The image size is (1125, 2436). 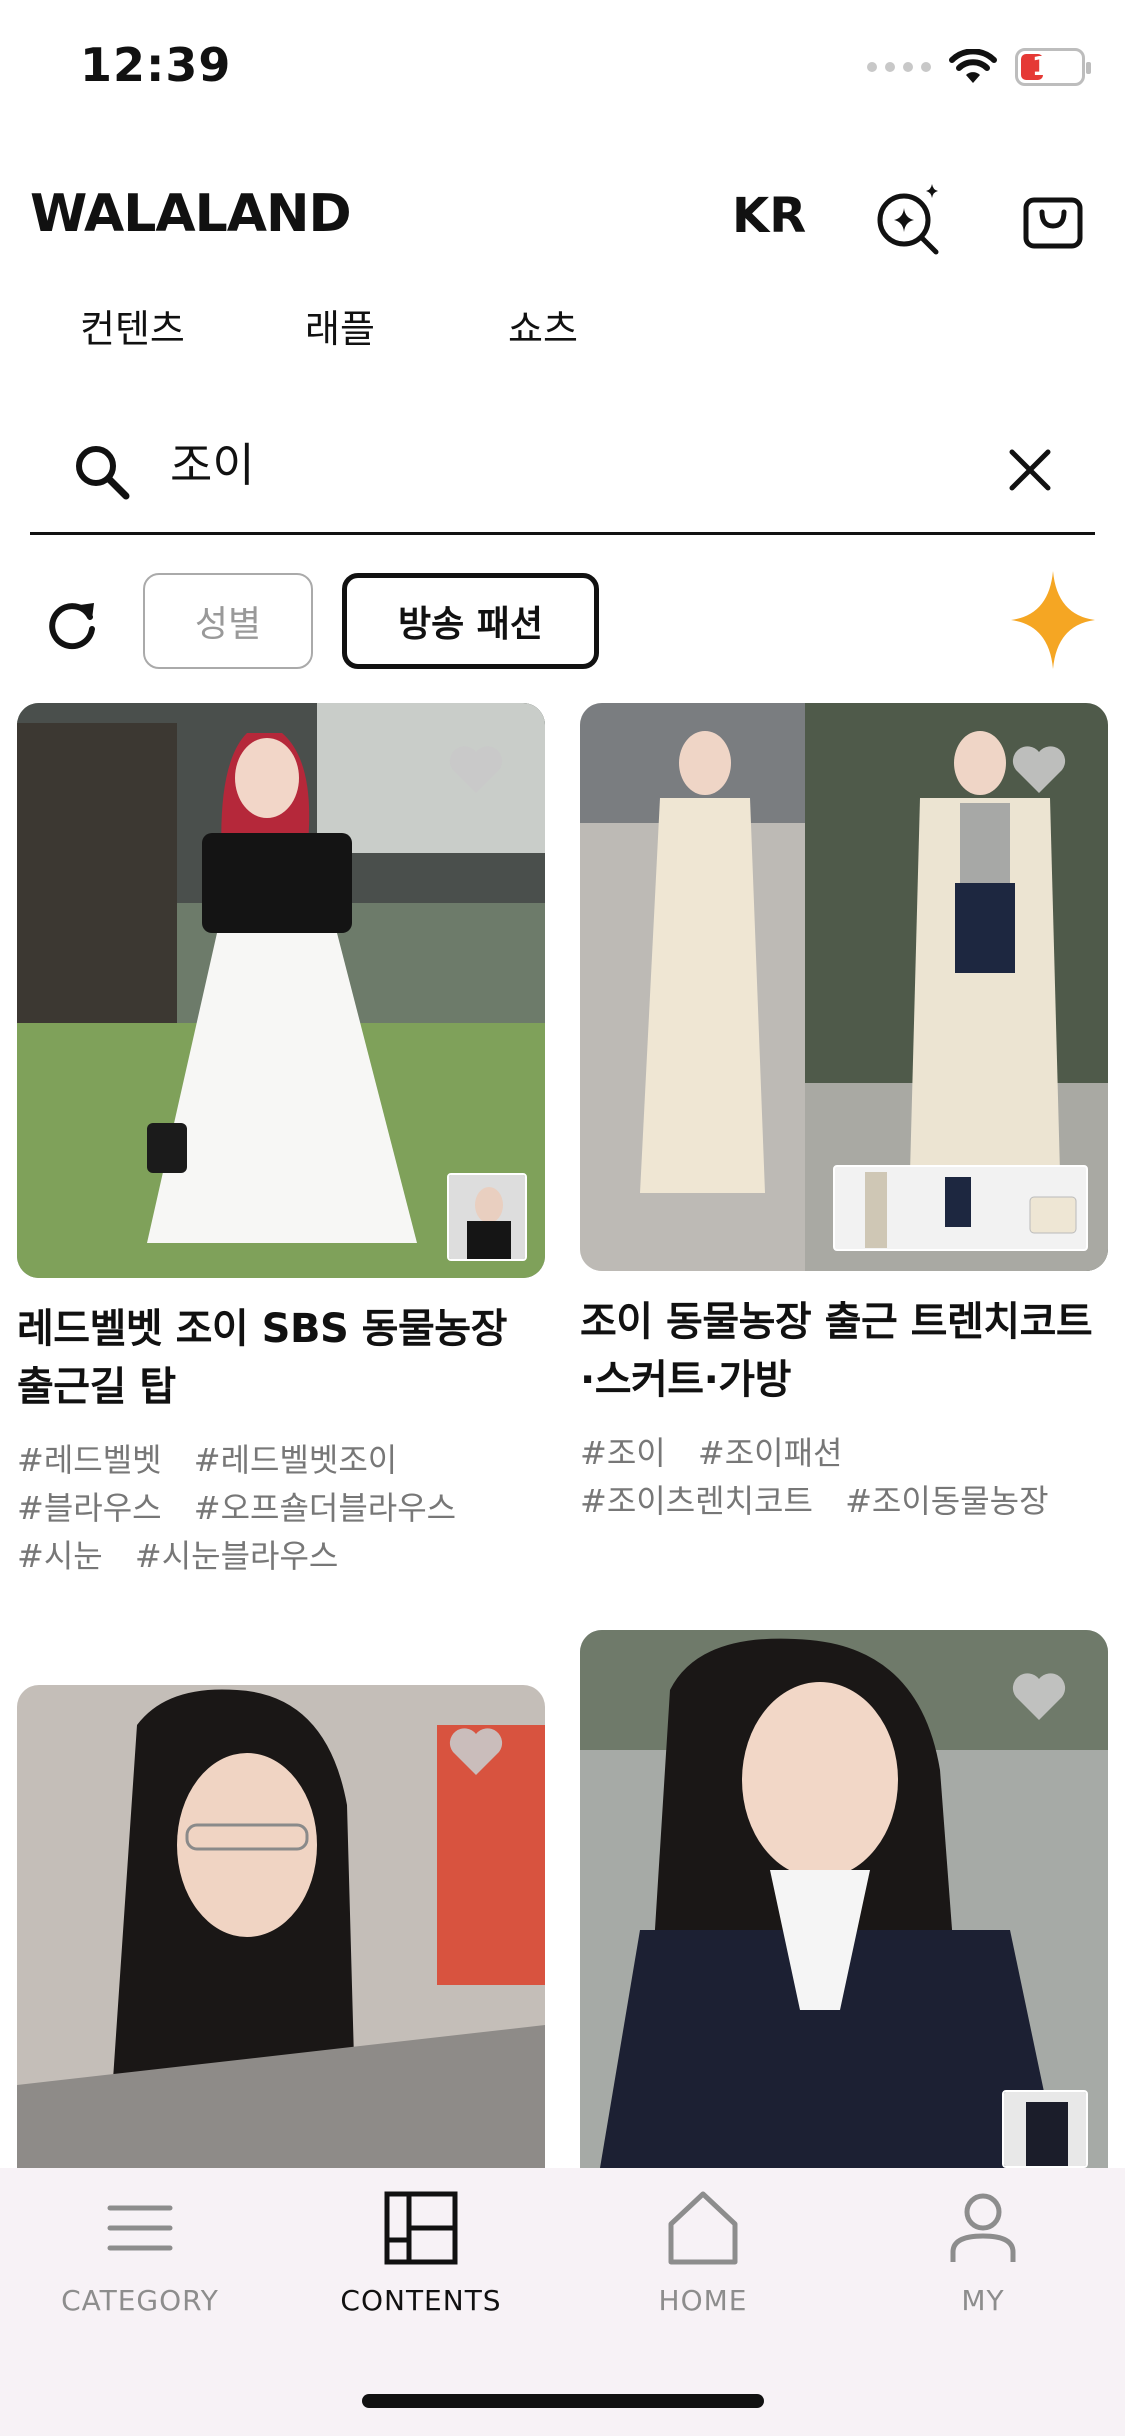 I want to click on user-icon, so click(x=983, y=2227).